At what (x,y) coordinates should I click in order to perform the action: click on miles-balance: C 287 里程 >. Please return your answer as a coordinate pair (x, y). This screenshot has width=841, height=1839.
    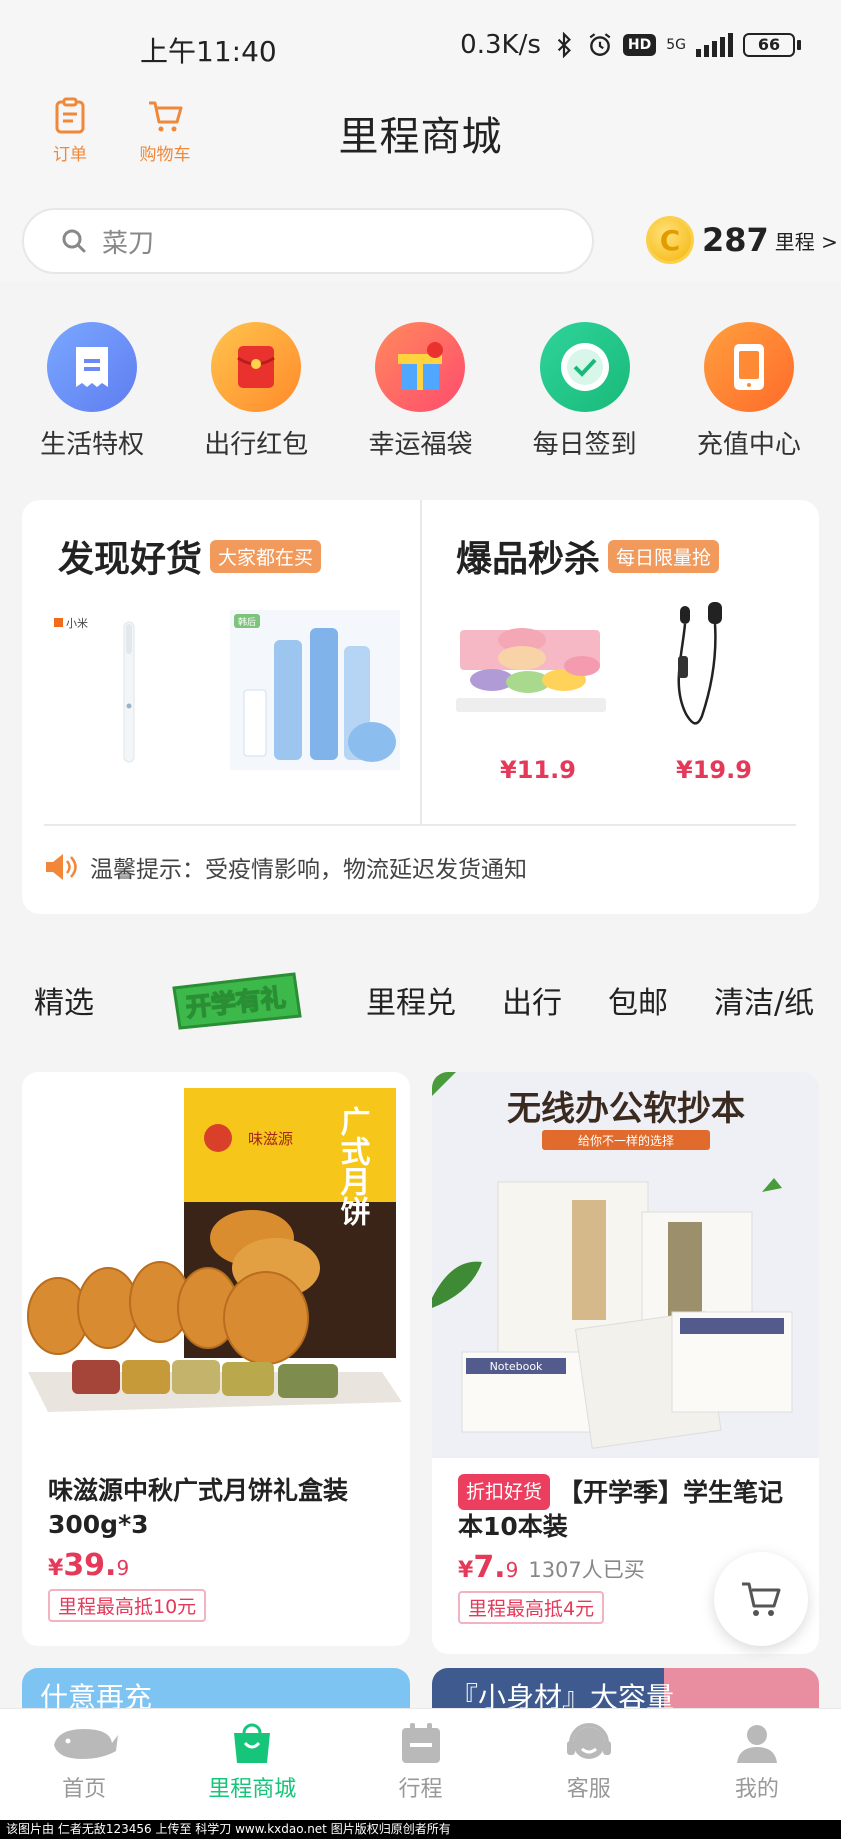
    Looking at the image, I should click on (742, 240).